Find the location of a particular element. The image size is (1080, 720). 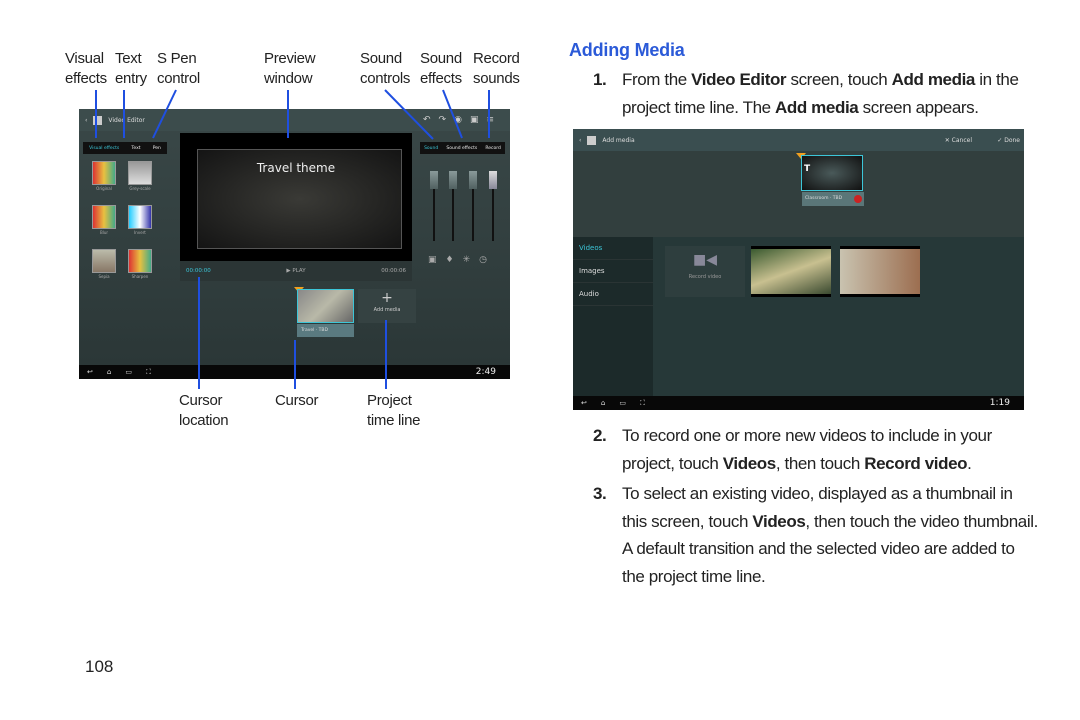

callout-project-time-line: Project time line is located at coordinates (394, 410).